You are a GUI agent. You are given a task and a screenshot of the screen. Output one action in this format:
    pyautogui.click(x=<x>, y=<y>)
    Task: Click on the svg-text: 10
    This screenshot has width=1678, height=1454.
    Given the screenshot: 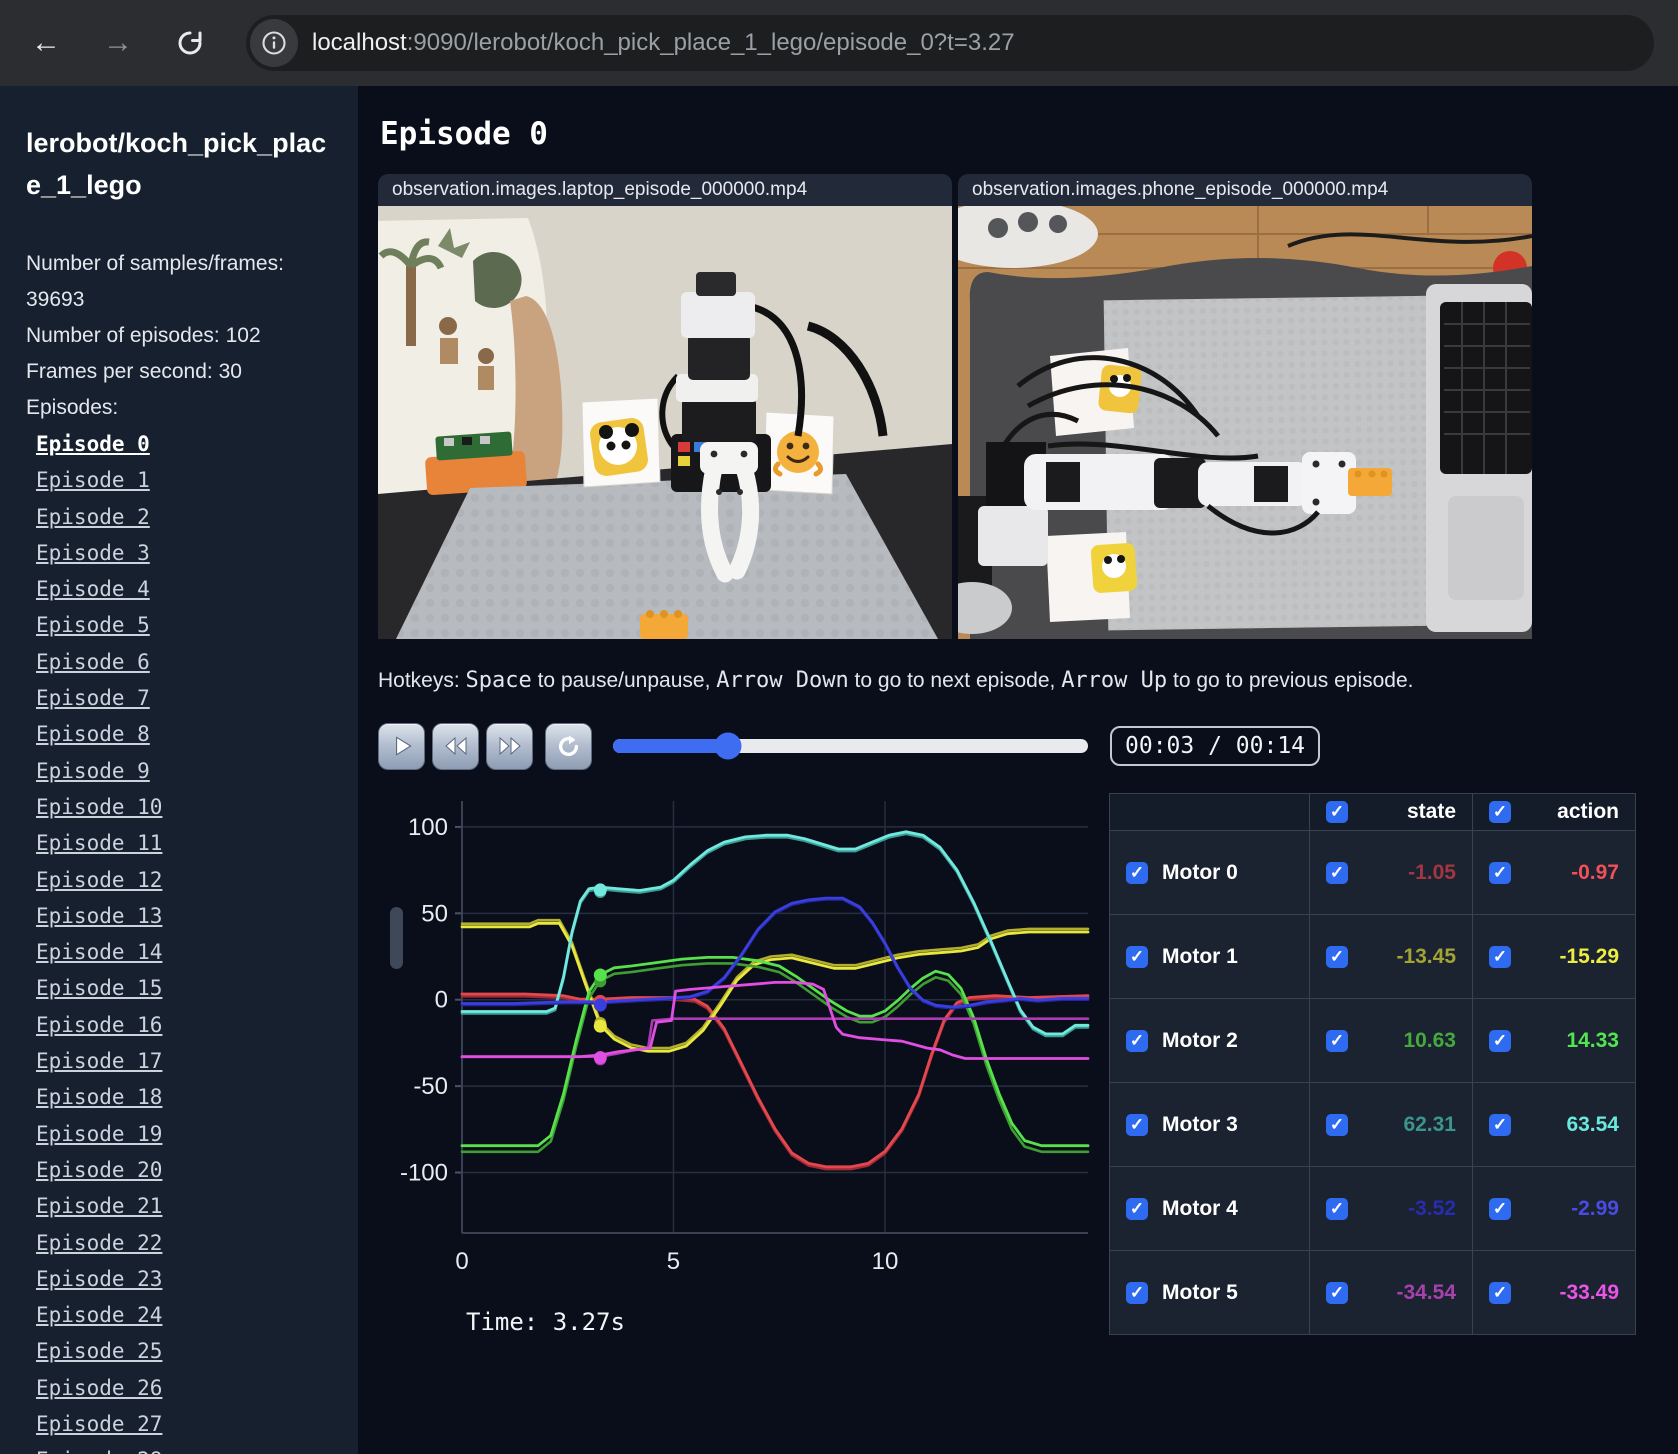 What is the action you would take?
    pyautogui.click(x=885, y=1261)
    